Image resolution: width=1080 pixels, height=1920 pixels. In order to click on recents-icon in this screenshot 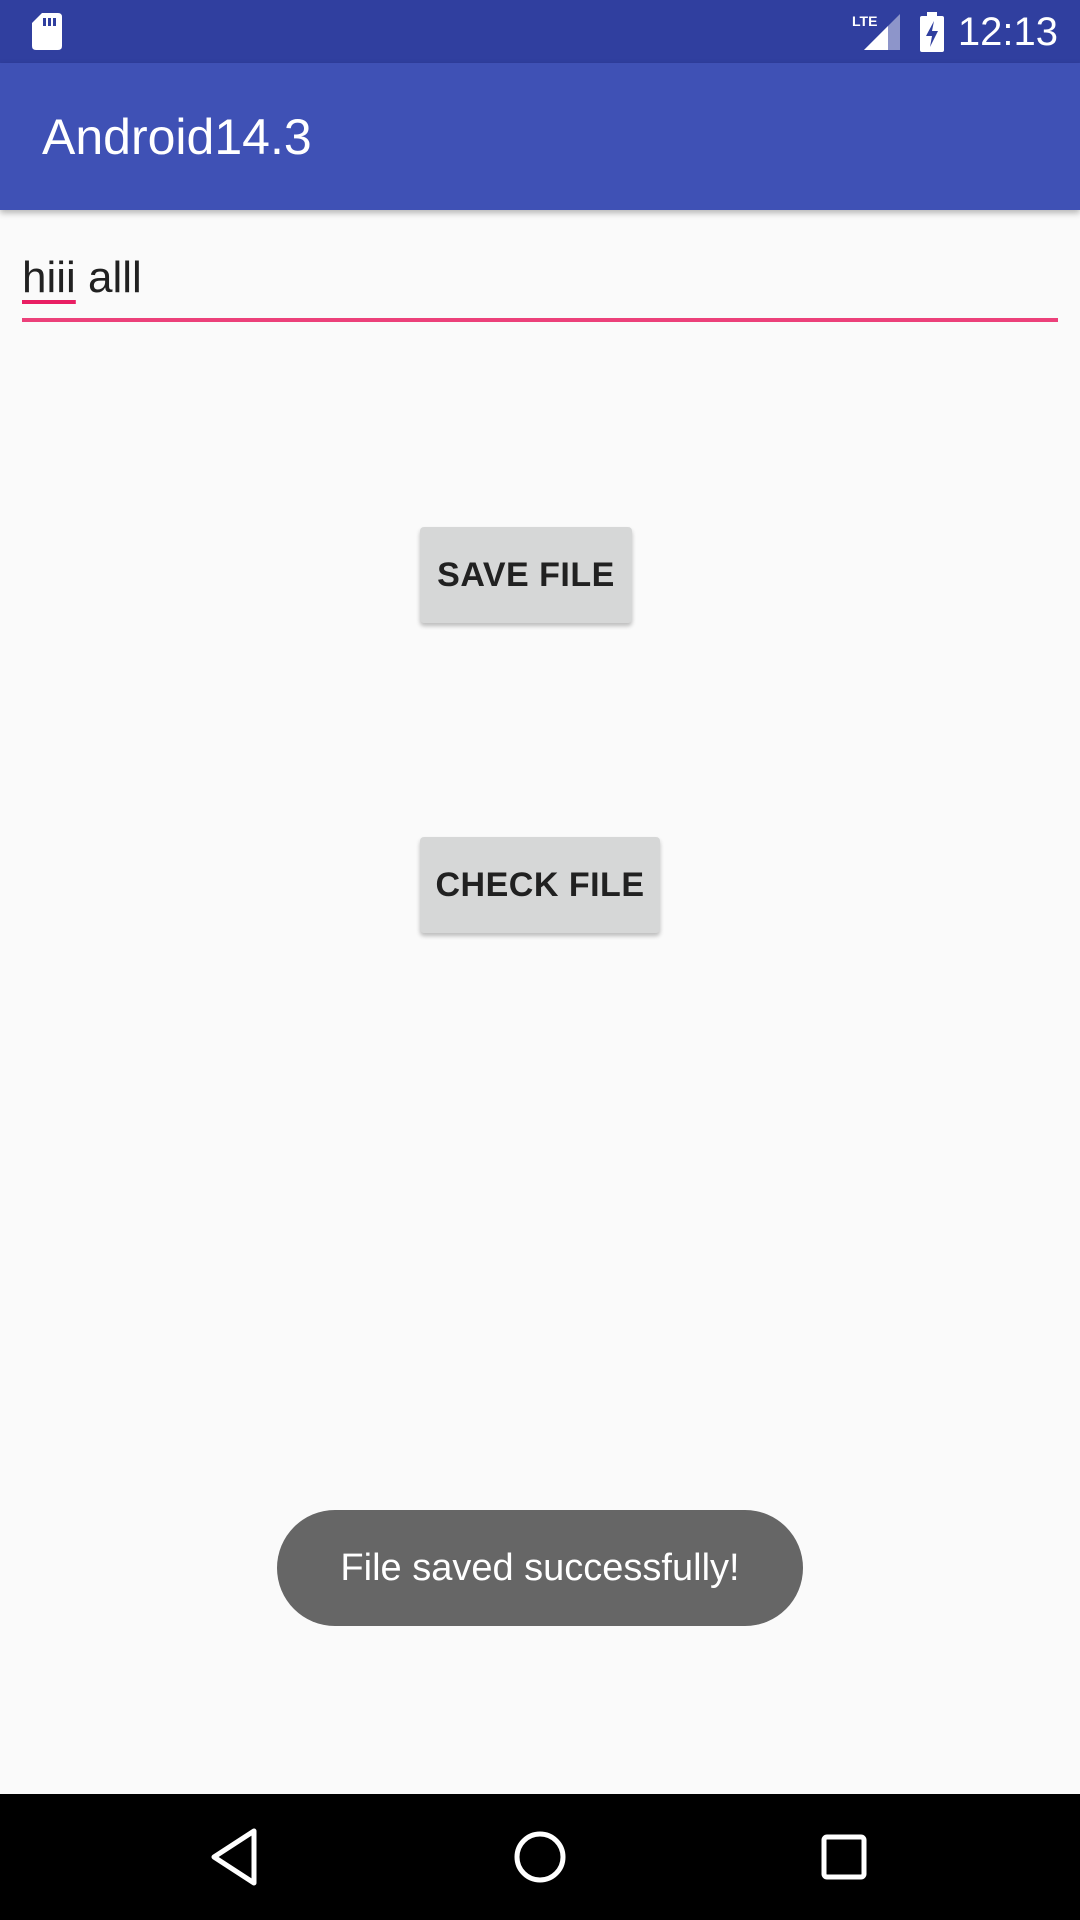, I will do `click(844, 1857)`.